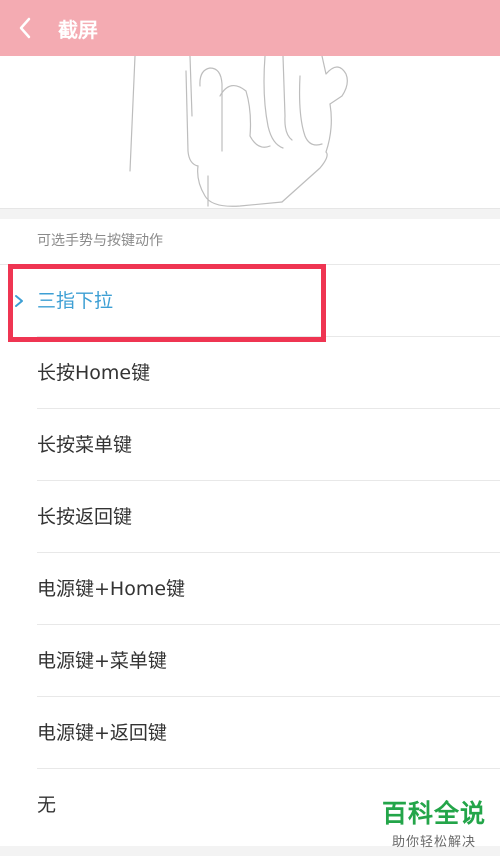 The image size is (500, 856). Describe the element at coordinates (250, 242) in the screenshot. I see `section-header: 可选手势与按键动作` at that location.